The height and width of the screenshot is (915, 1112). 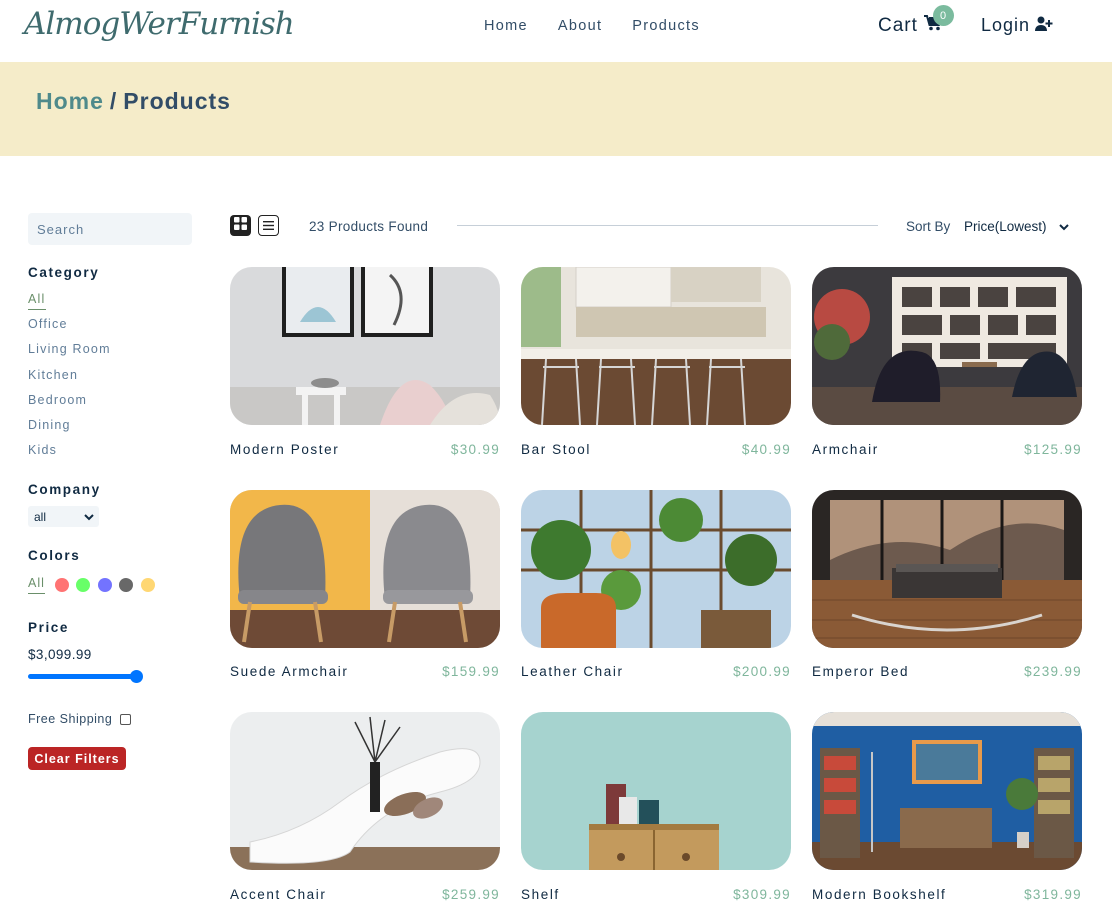 What do you see at coordinates (1044, 25) in the screenshot?
I see `user-plus-icon` at bounding box center [1044, 25].